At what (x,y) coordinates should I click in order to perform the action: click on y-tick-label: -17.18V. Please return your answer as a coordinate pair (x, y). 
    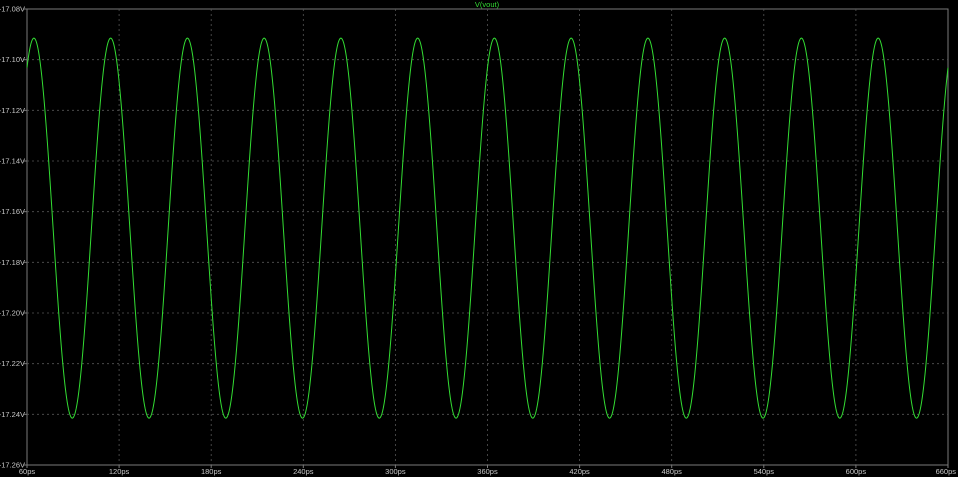
    Looking at the image, I should click on (12, 262).